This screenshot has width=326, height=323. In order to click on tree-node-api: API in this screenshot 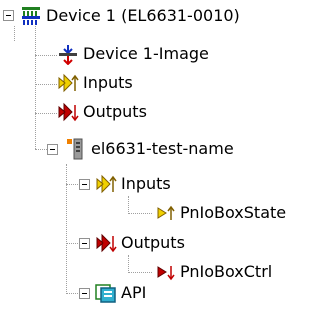, I will do `click(120, 293)`.